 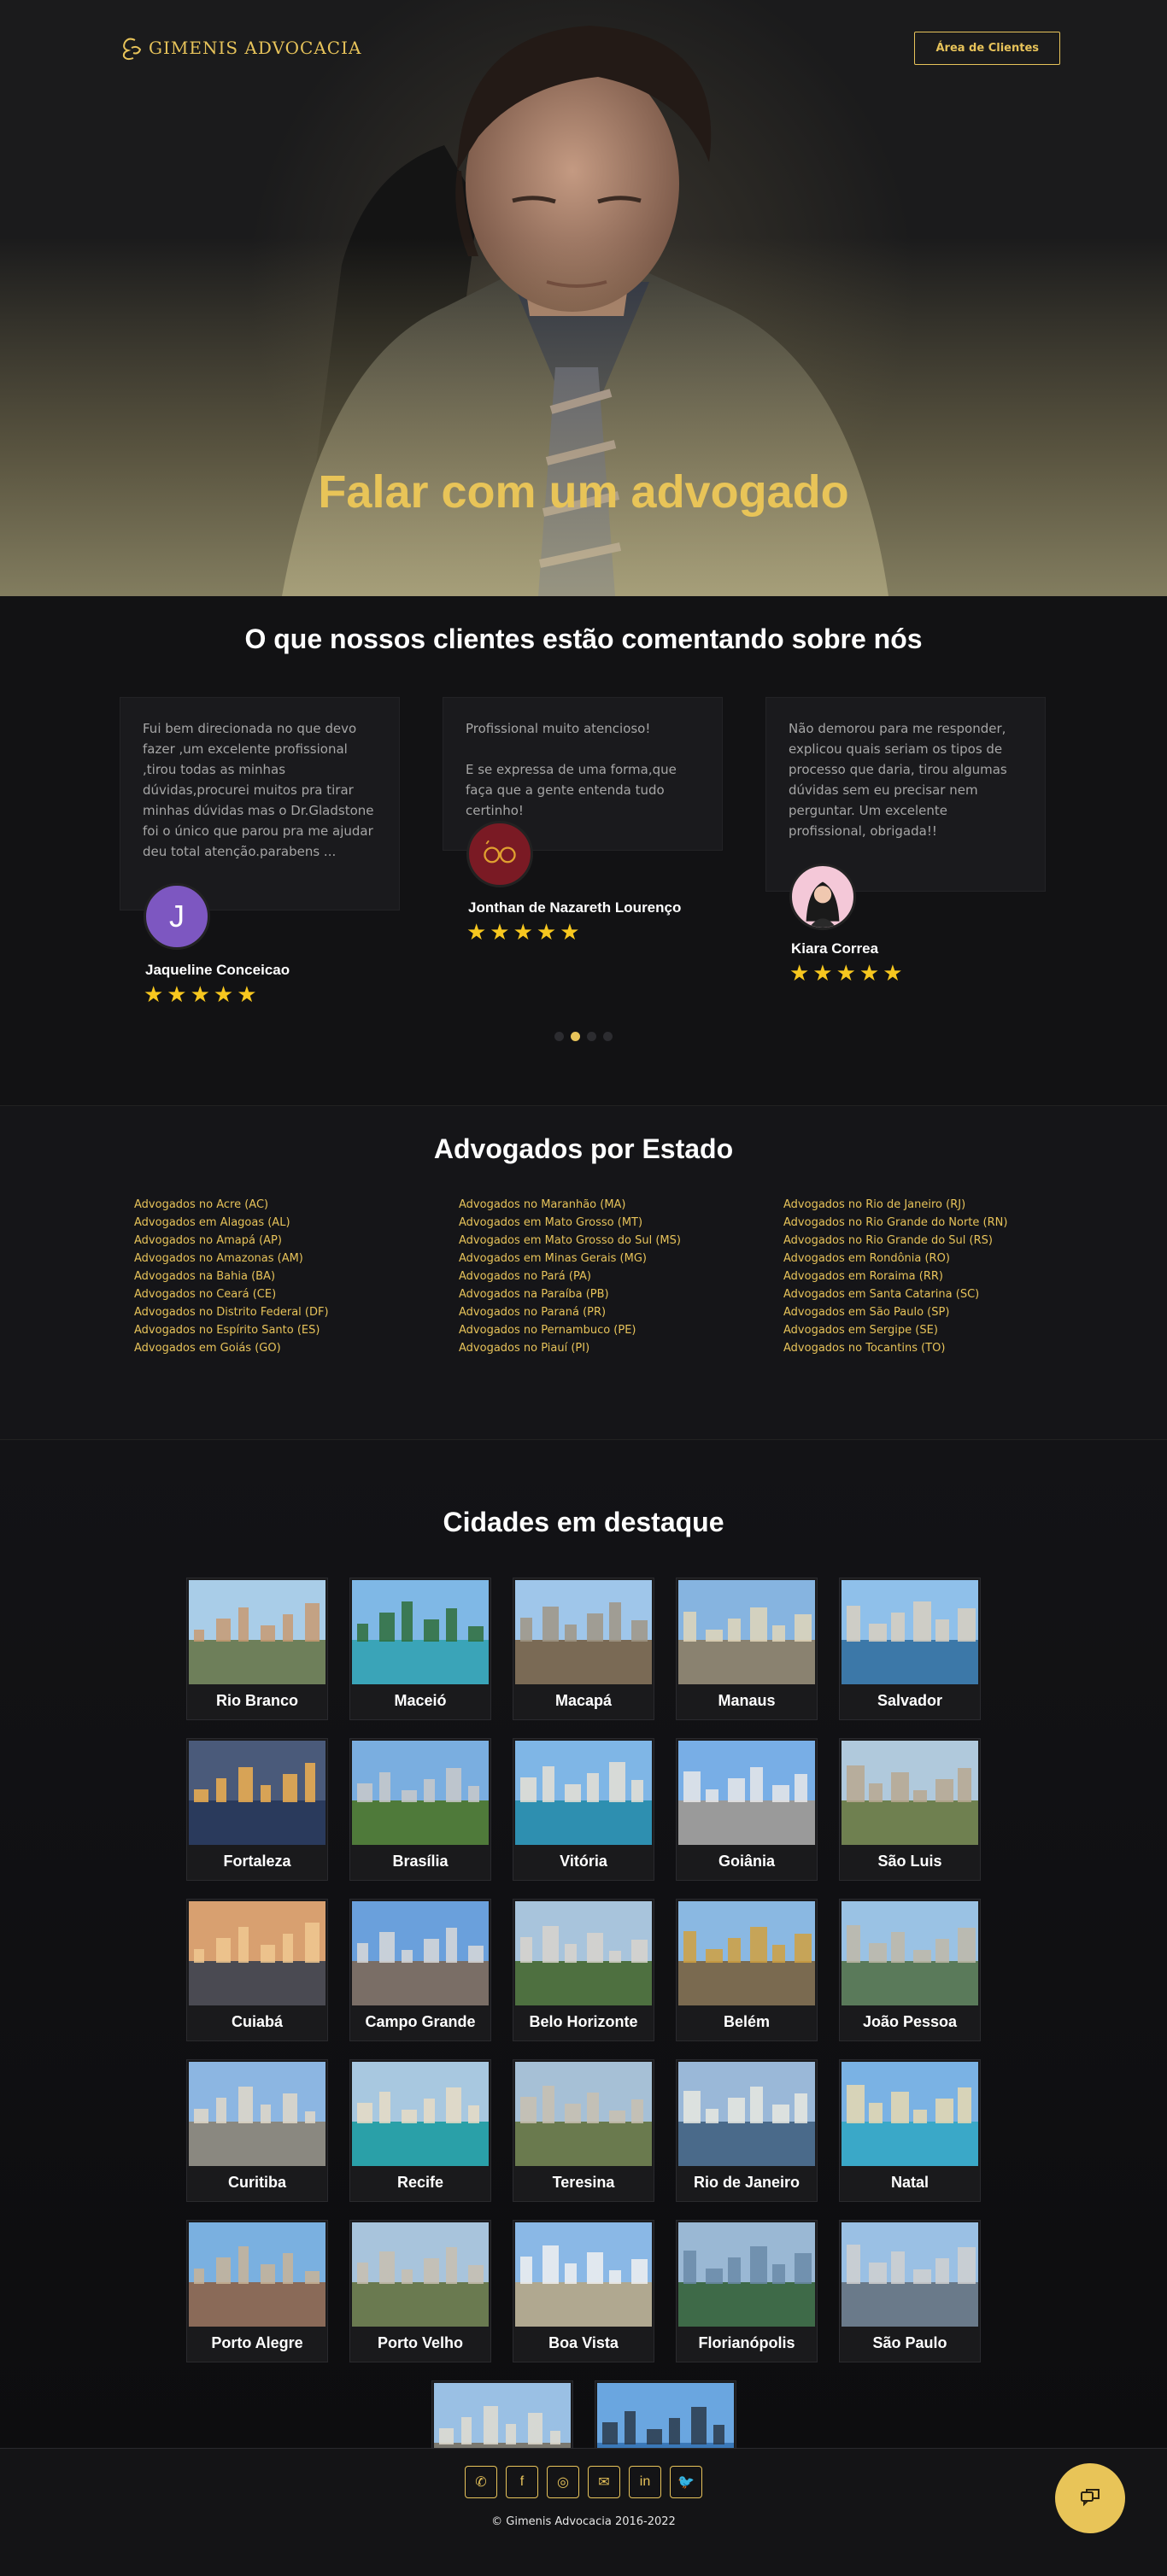 I want to click on hero-gradient-overlay, so click(x=583, y=416).